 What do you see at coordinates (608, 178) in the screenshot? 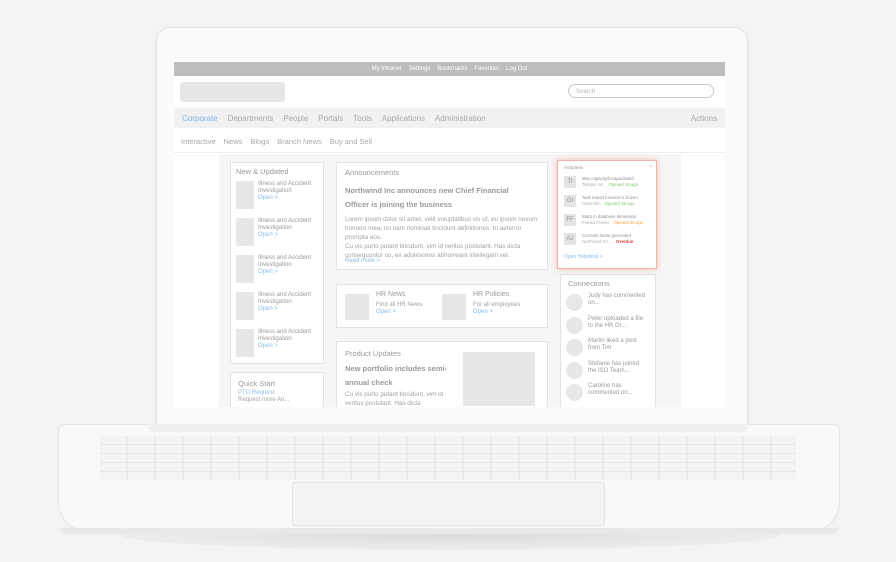
I see `ticket-title: Max capacity/incapacitated` at bounding box center [608, 178].